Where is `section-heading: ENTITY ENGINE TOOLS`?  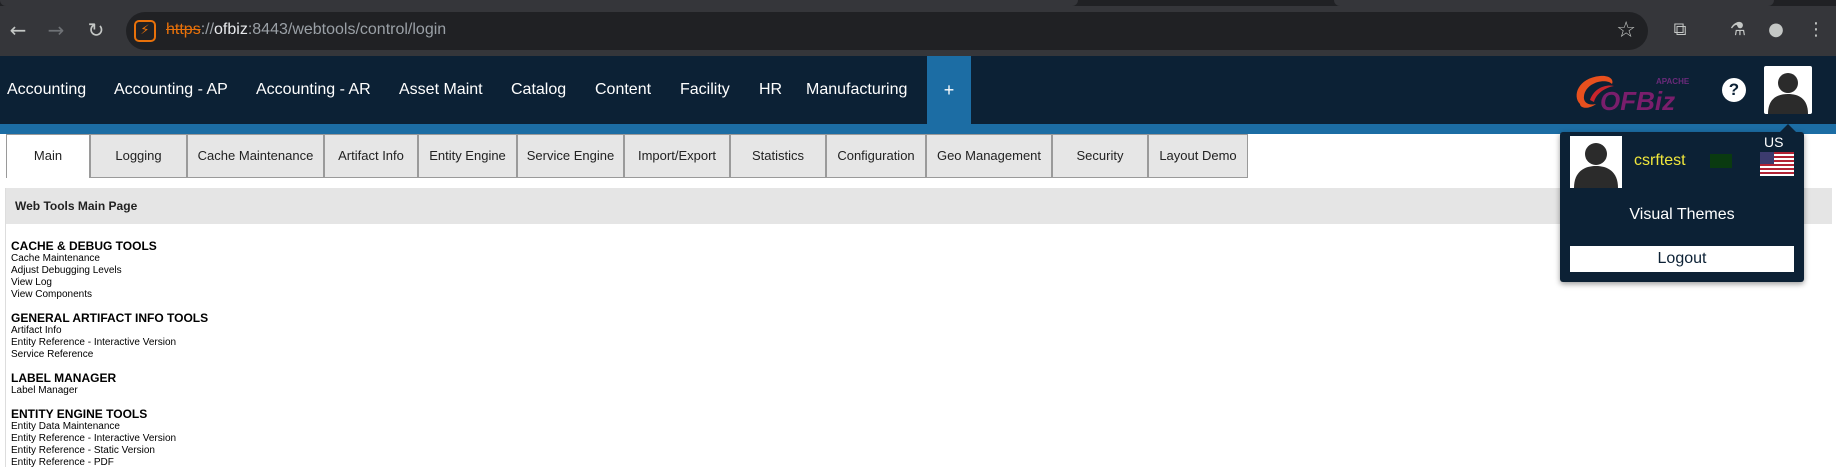
section-heading: ENTITY ENGINE TOOLS is located at coordinates (79, 414).